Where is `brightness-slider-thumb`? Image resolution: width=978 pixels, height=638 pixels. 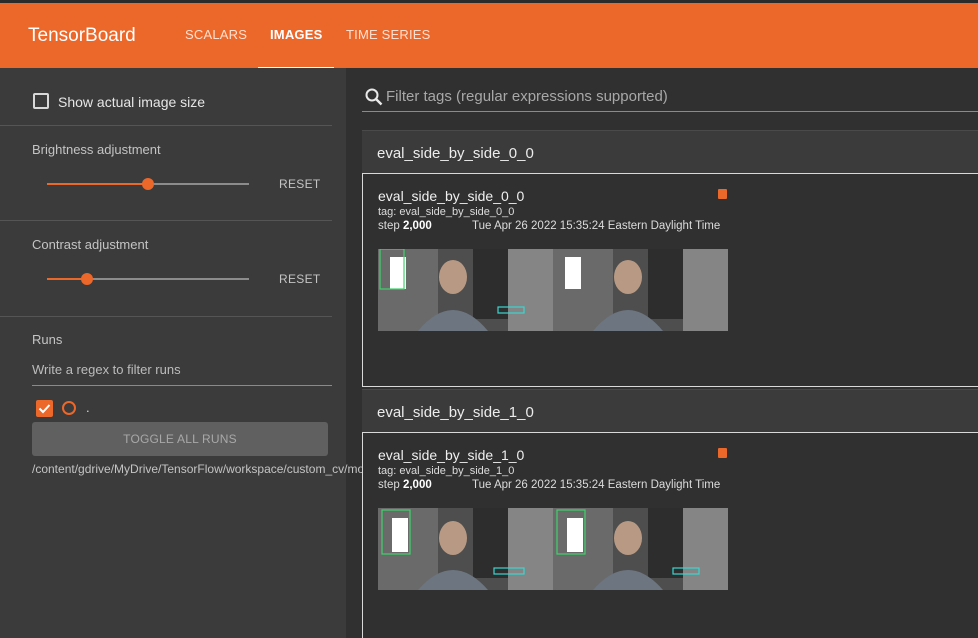 brightness-slider-thumb is located at coordinates (148, 184).